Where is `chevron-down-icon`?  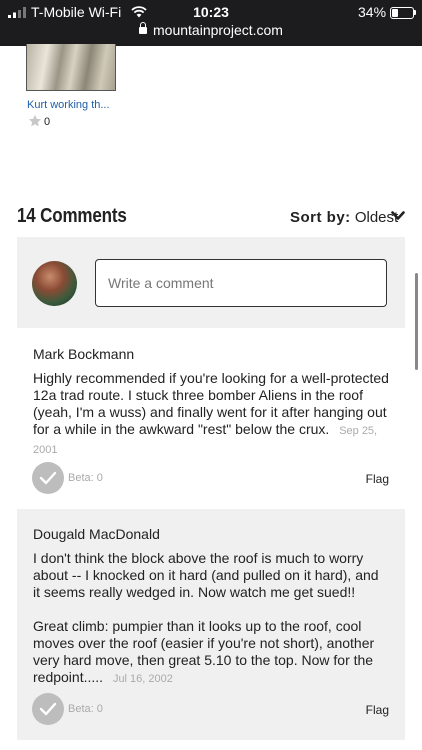
chevron-down-icon is located at coordinates (398, 216).